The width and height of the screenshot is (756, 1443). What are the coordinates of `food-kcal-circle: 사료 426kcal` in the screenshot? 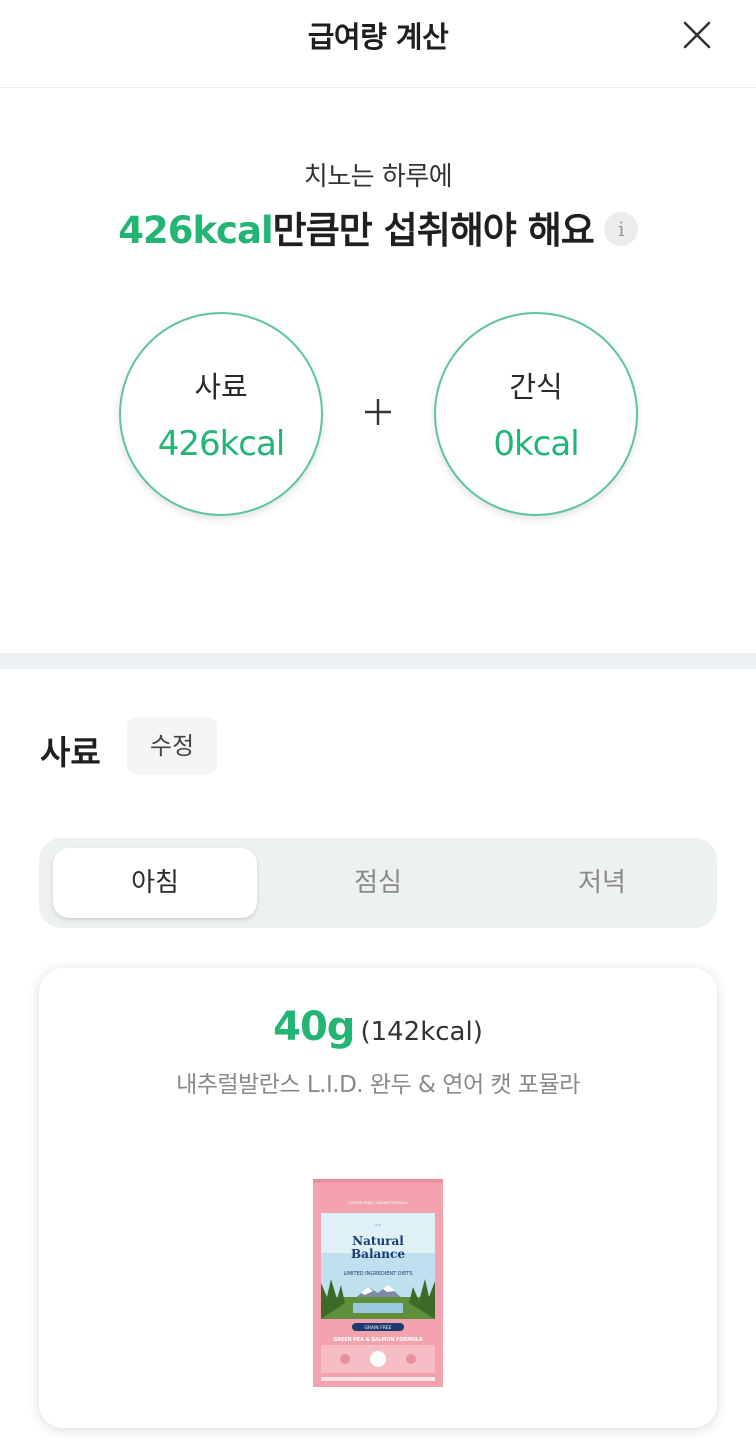 It's located at (221, 414).